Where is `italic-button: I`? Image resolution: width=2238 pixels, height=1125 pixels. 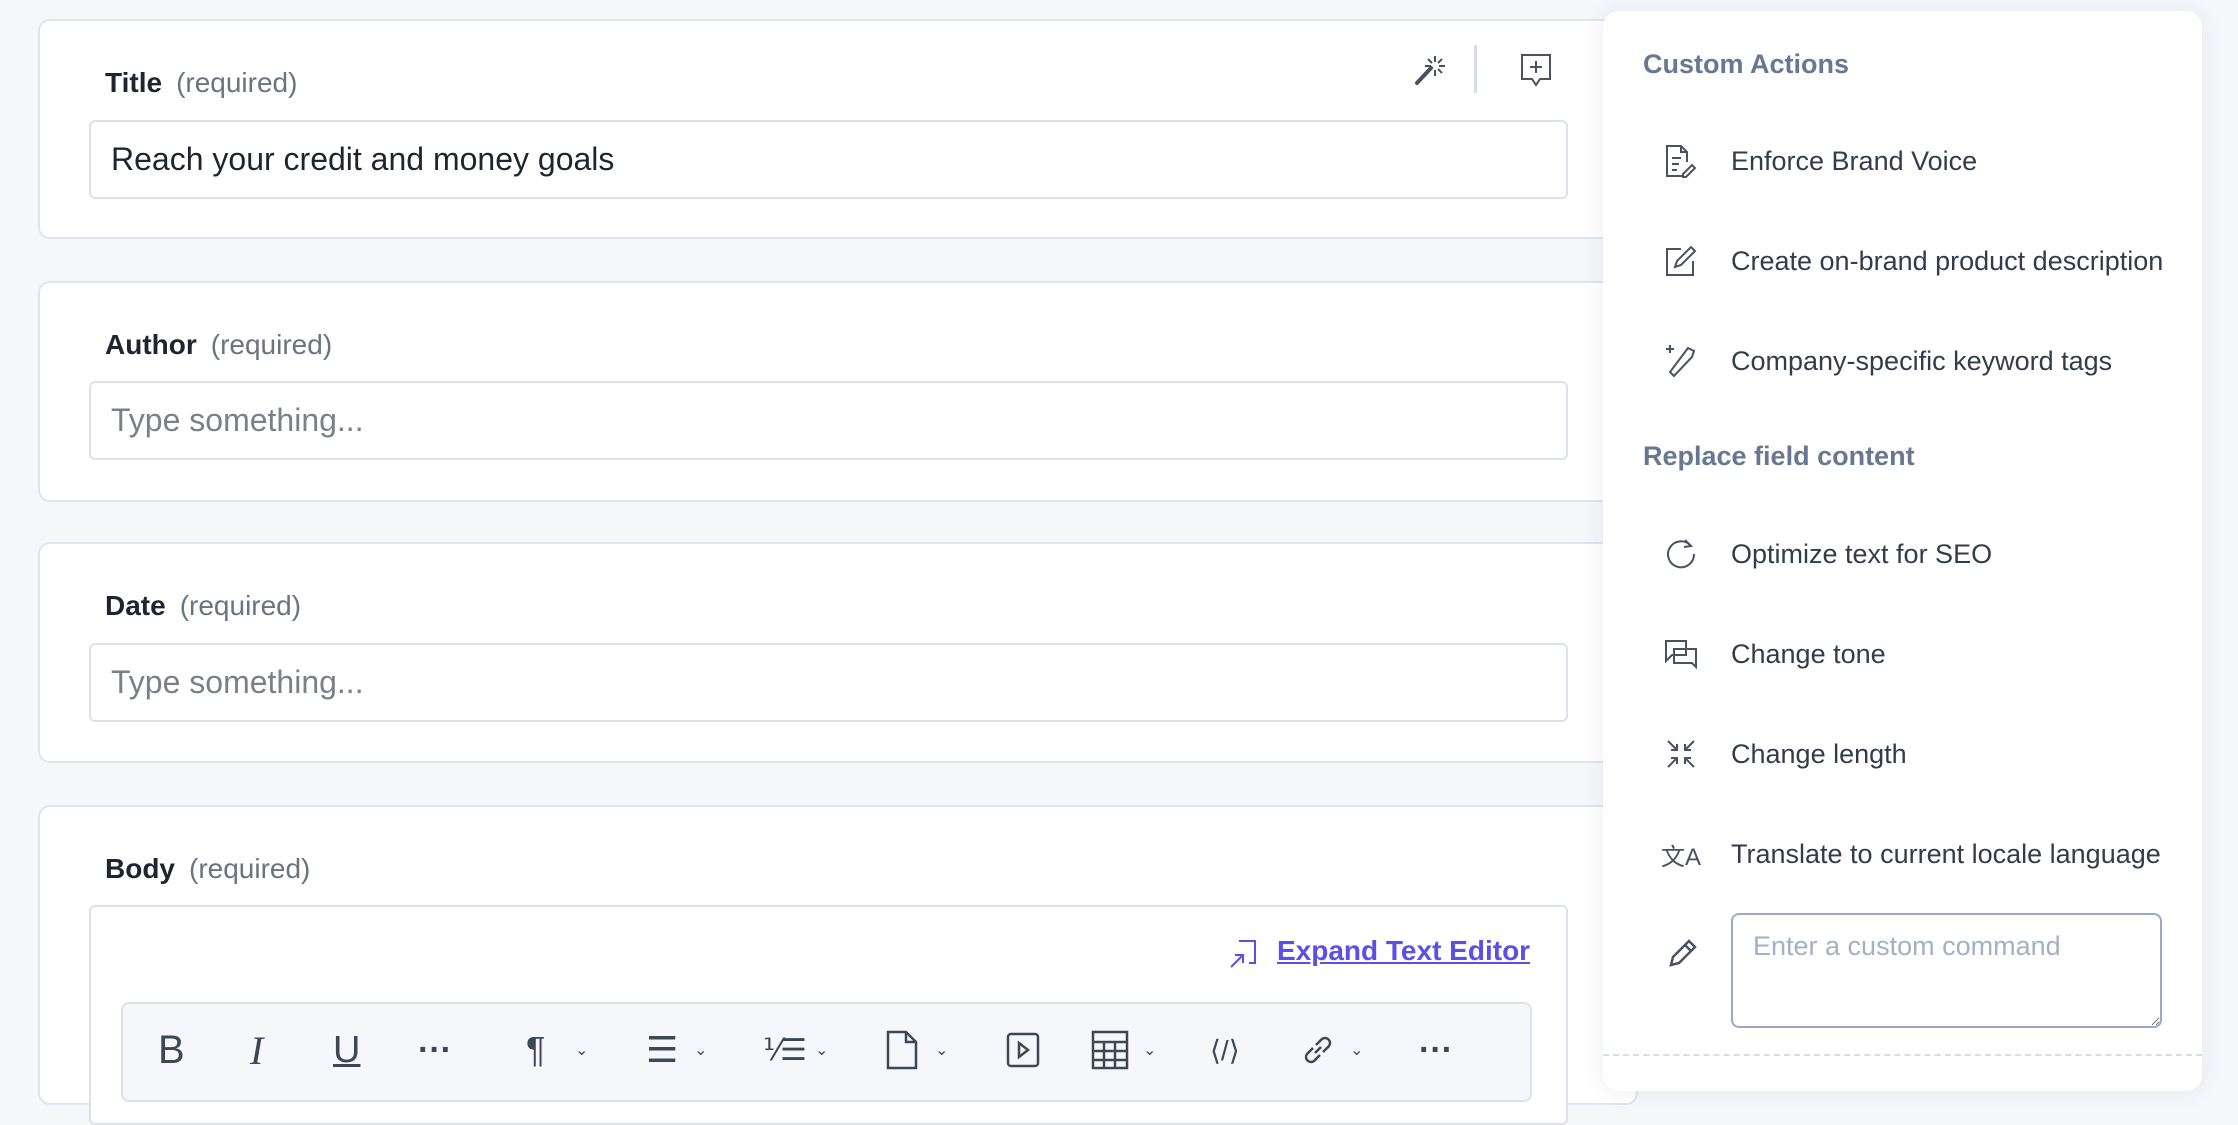
italic-button: I is located at coordinates (256, 1050).